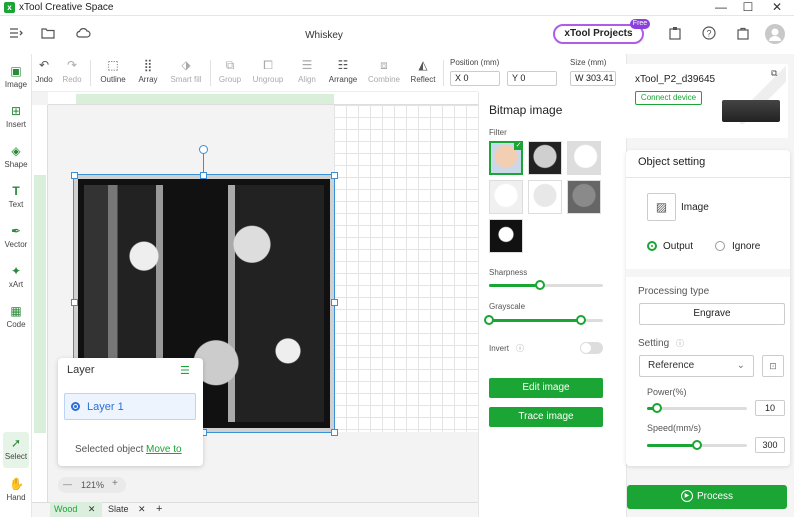  What do you see at coordinates (268, 74) in the screenshot?
I see `ungroup-button: ⧠ Ungroup` at bounding box center [268, 74].